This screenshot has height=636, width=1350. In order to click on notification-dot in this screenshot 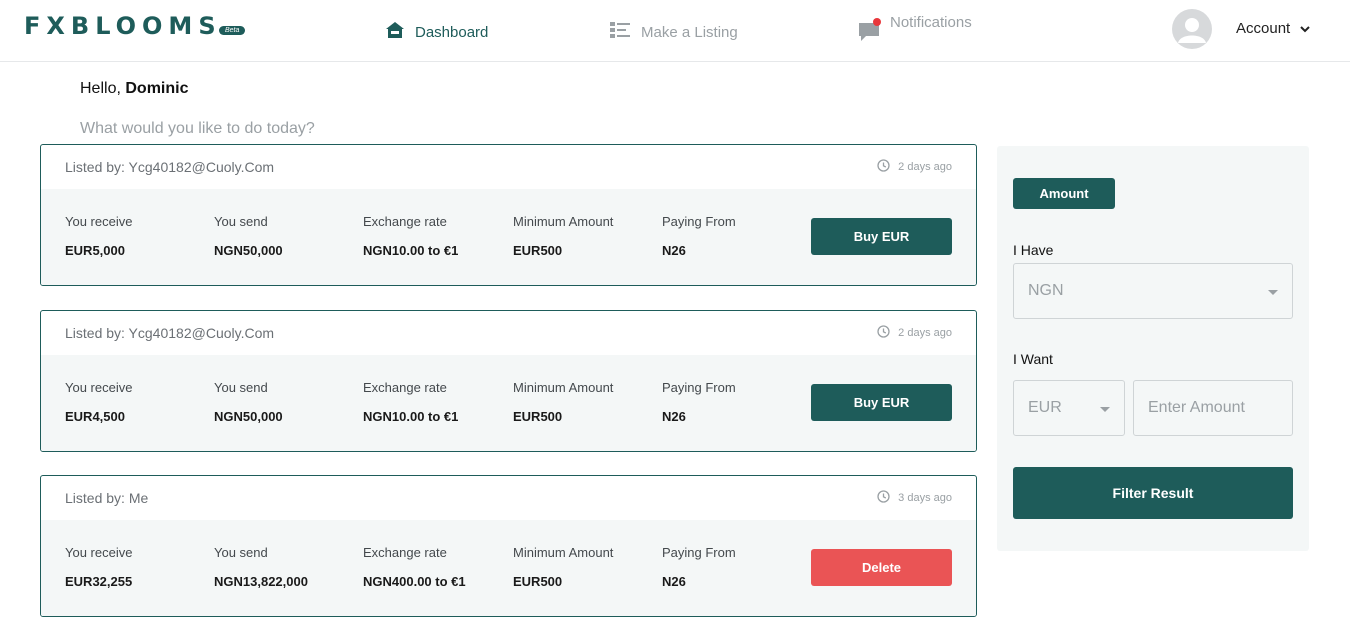, I will do `click(877, 22)`.